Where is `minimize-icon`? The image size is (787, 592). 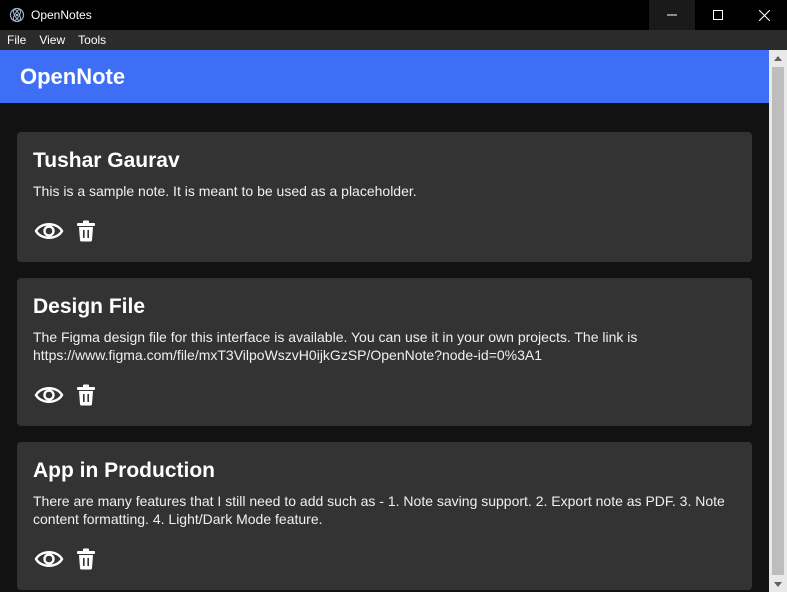
minimize-icon is located at coordinates (672, 15).